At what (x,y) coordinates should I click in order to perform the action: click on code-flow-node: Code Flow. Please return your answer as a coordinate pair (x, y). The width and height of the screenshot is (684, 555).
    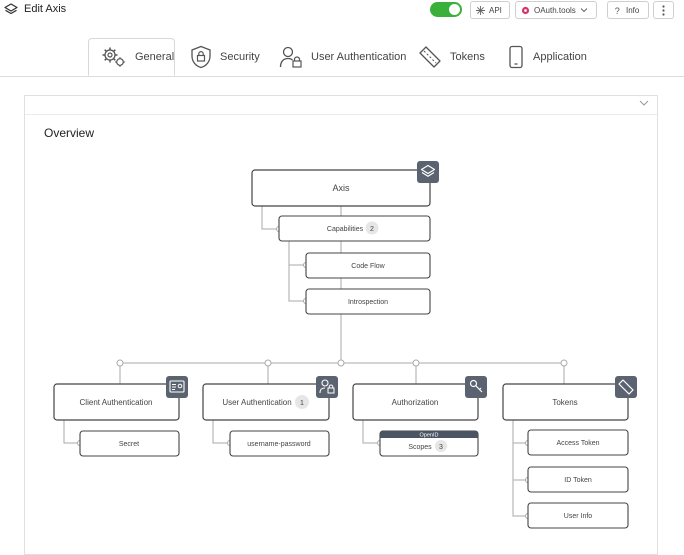
    Looking at the image, I should click on (368, 265).